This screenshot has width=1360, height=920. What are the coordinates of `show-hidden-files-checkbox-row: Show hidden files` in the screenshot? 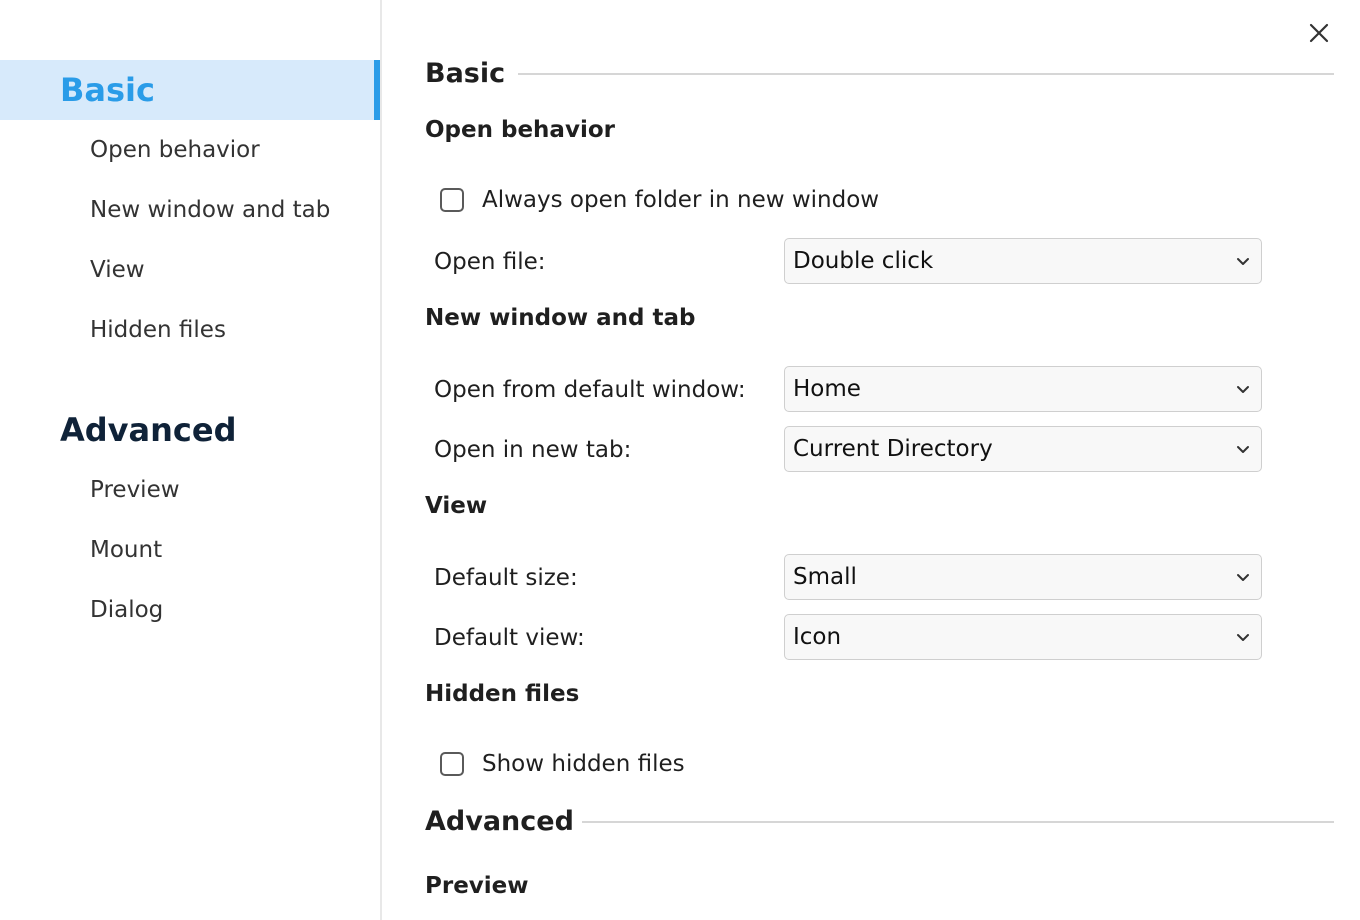 It's located at (562, 764).